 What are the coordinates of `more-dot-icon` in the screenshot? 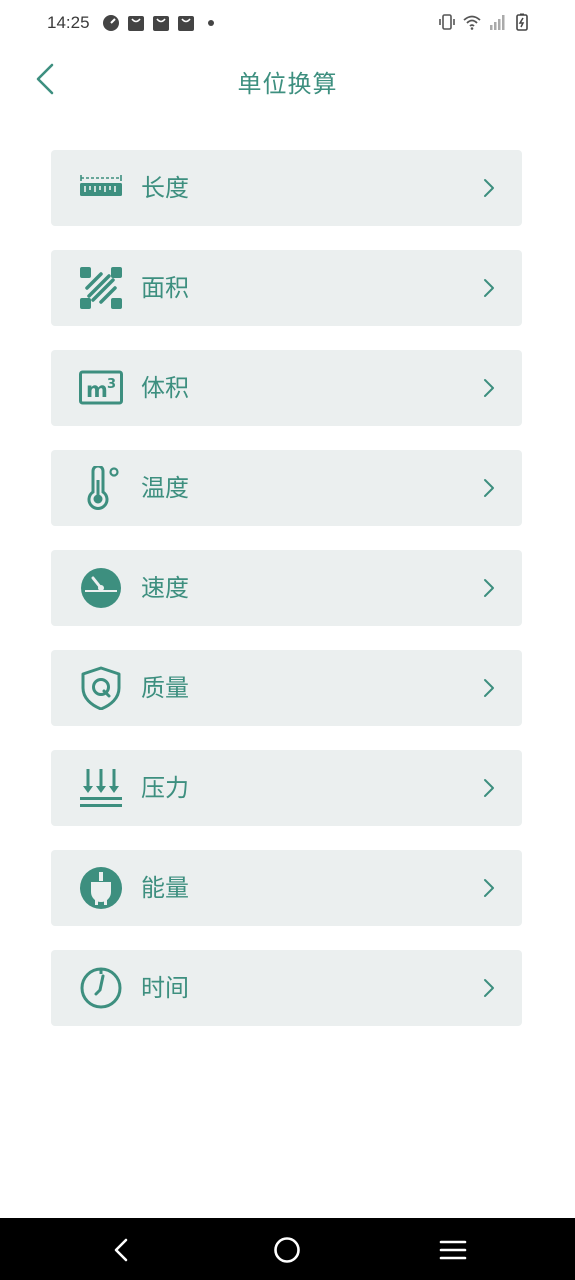 It's located at (211, 23).